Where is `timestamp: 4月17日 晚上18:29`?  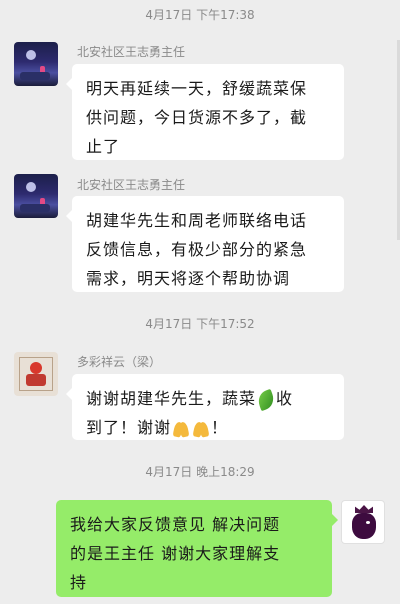
timestamp: 4月17日 晚上18:29 is located at coordinates (200, 472).